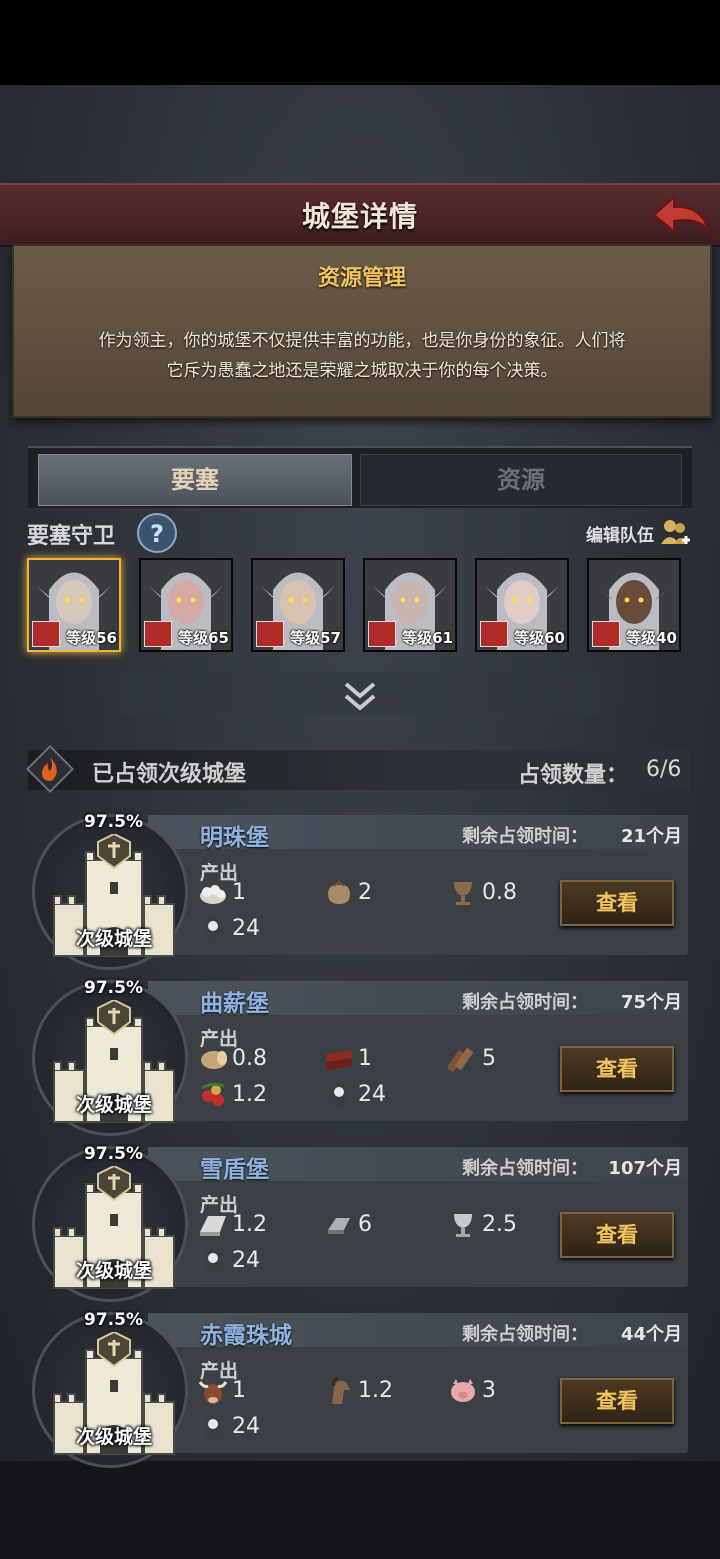 Image resolution: width=720 pixels, height=1559 pixels. I want to click on time-value: 107个月, so click(645, 1168).